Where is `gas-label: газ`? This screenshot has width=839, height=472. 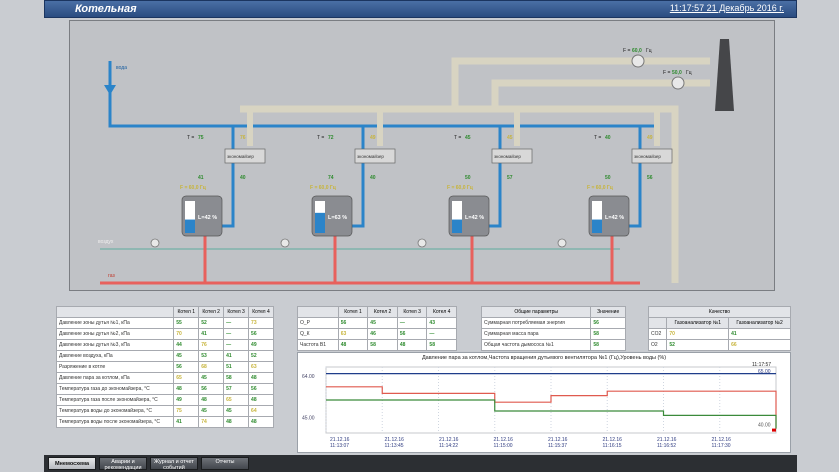 gas-label: газ is located at coordinates (111, 276).